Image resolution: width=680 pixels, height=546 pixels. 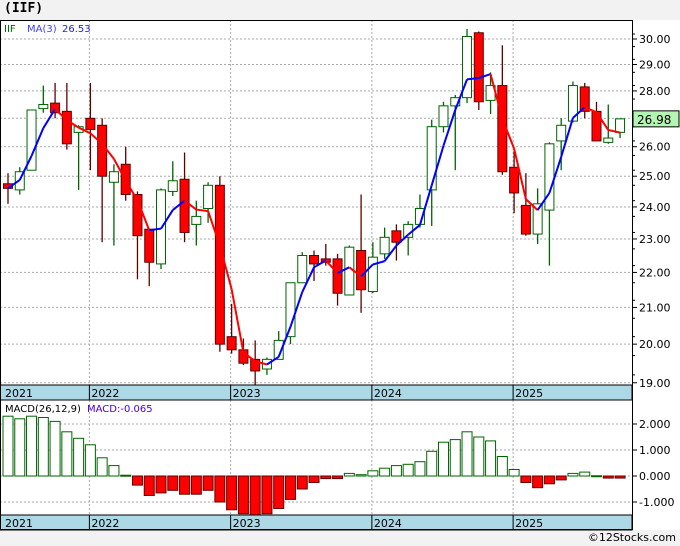 I want to click on macd-legend-value: MACD:-0.065, so click(x=120, y=409).